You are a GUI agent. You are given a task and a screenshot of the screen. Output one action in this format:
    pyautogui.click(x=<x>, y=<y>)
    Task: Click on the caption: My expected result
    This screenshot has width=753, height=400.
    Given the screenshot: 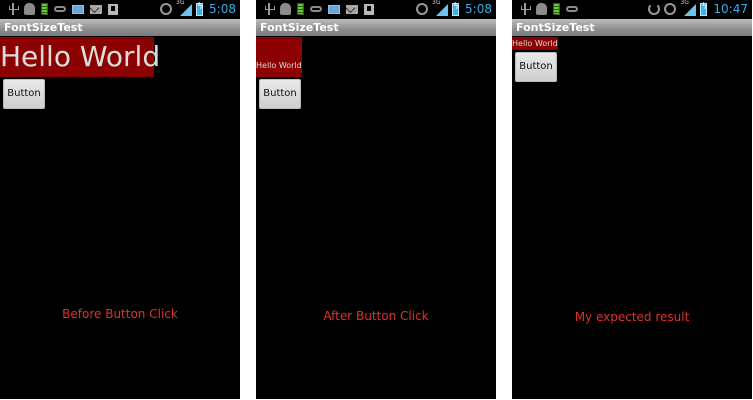 What is the action you would take?
    pyautogui.click(x=632, y=317)
    